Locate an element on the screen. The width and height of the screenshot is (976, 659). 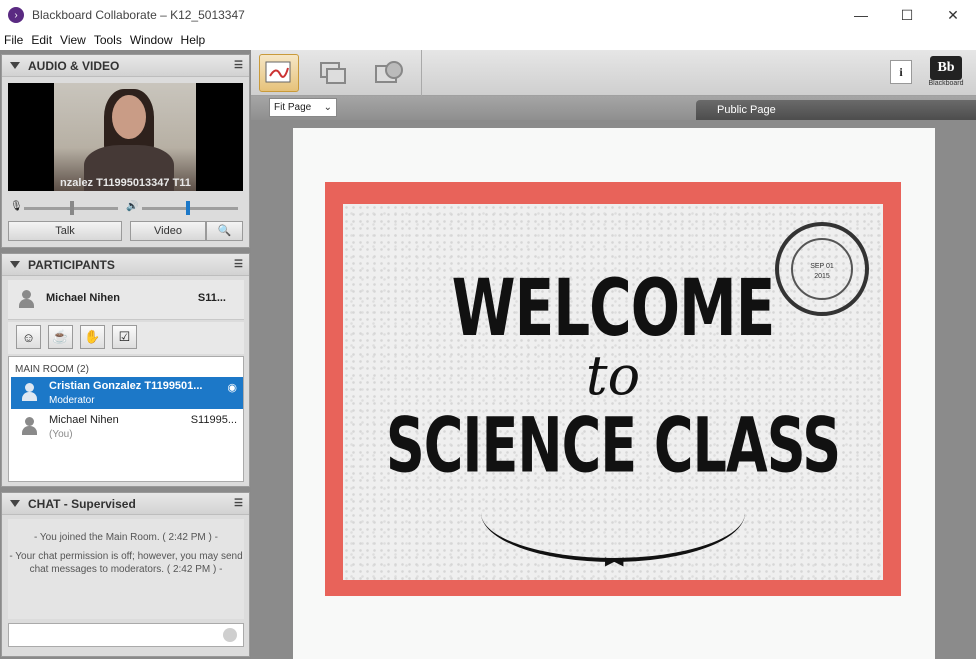
microphone-icon: 🎙 is located at coordinates (16, 206).